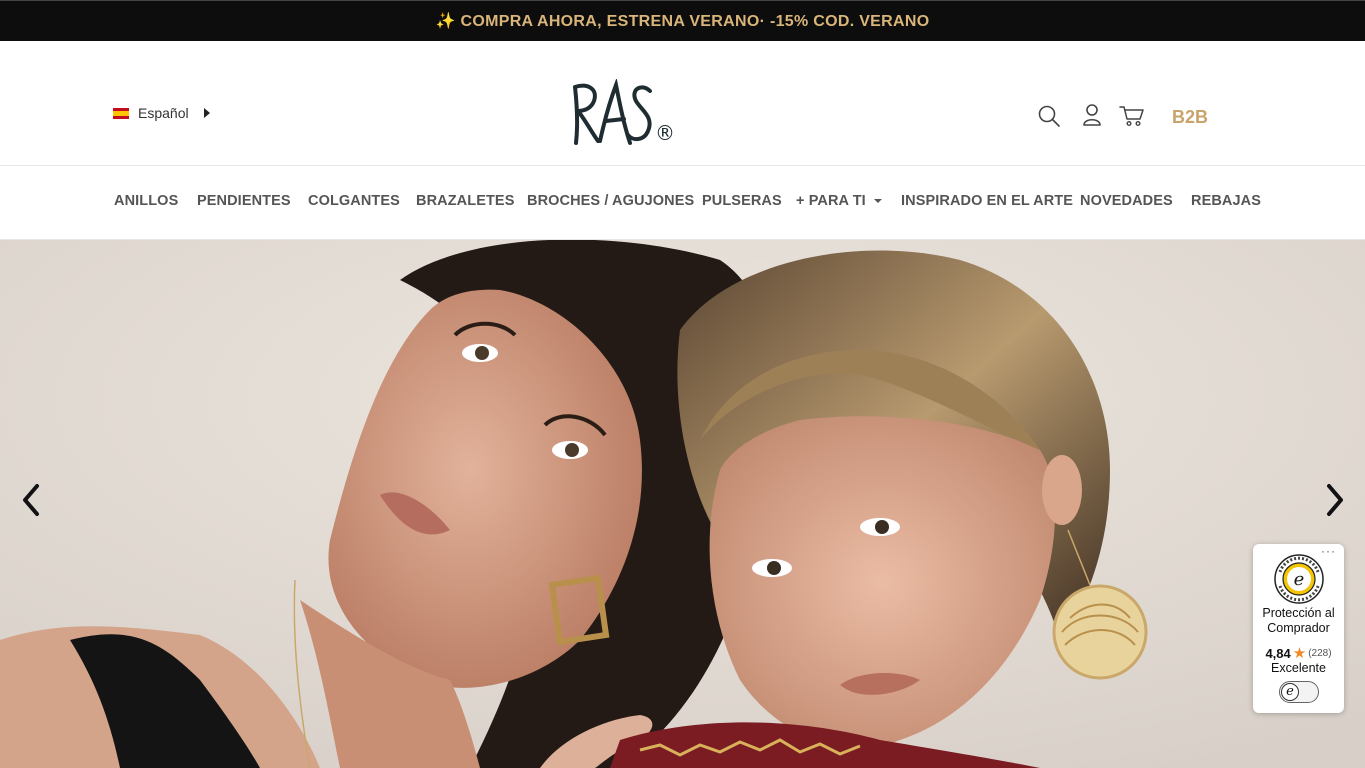 This screenshot has width=1365, height=768. I want to click on chevron-left-icon, so click(31, 500).